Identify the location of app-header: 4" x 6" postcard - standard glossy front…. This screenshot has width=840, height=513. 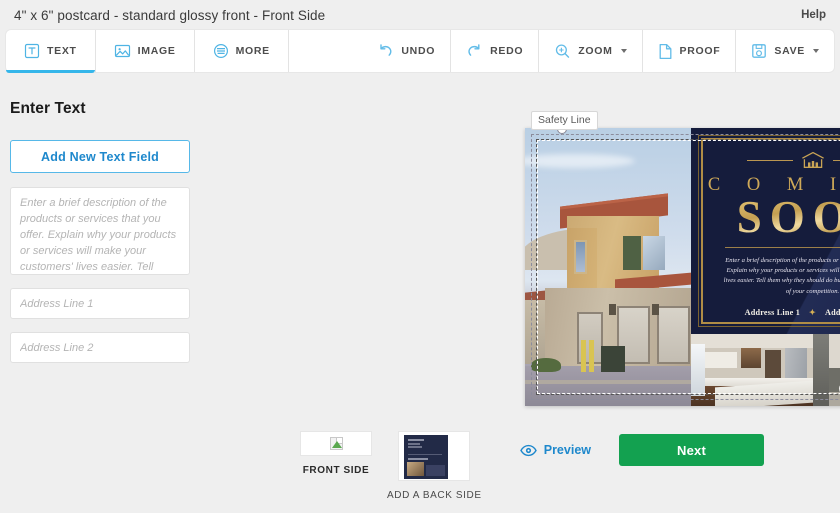
(420, 15).